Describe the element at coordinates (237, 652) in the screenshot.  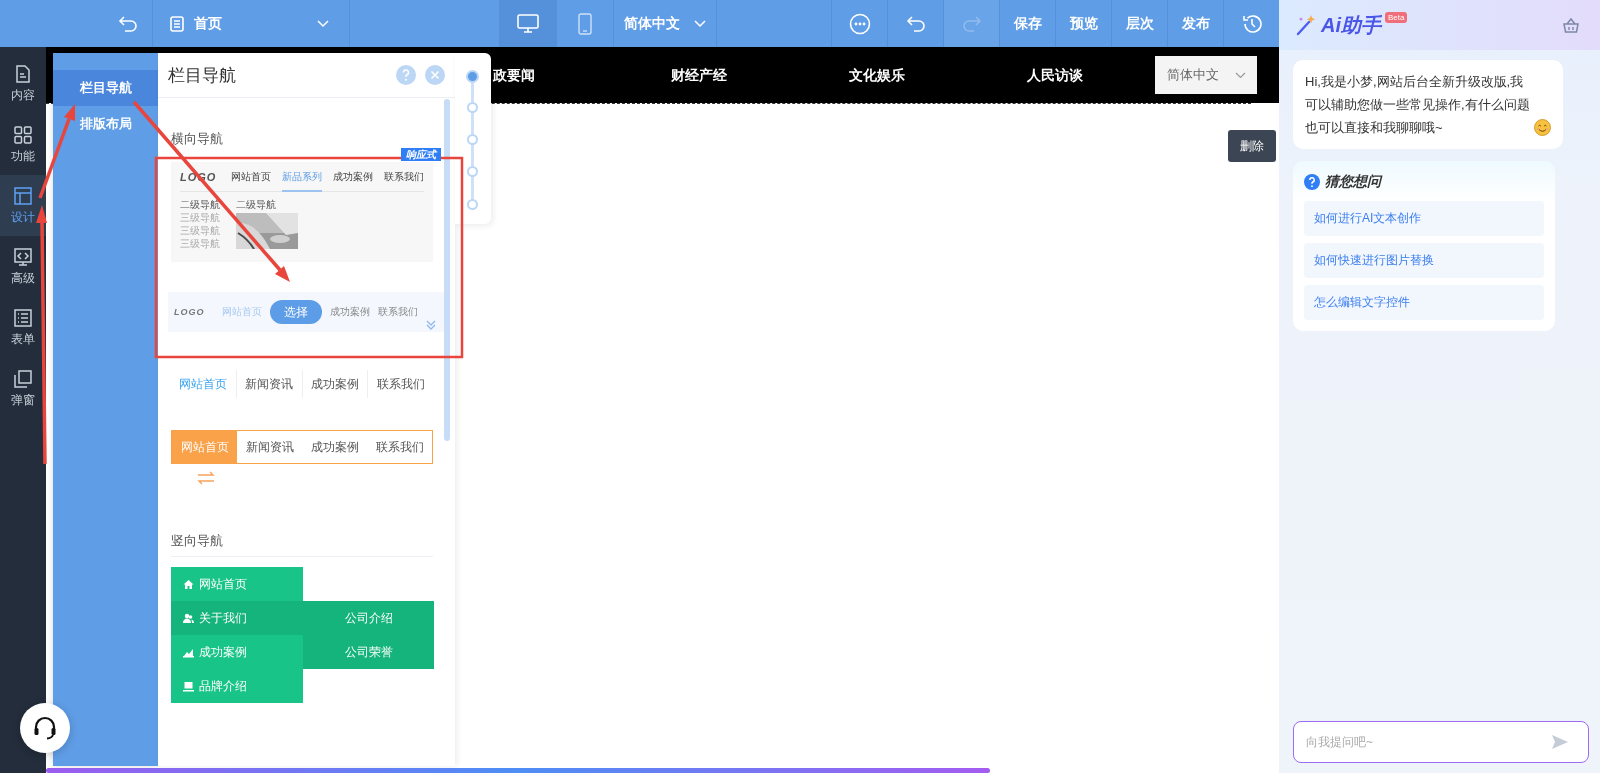
I see `vertical-nav-item: 成功案例` at that location.